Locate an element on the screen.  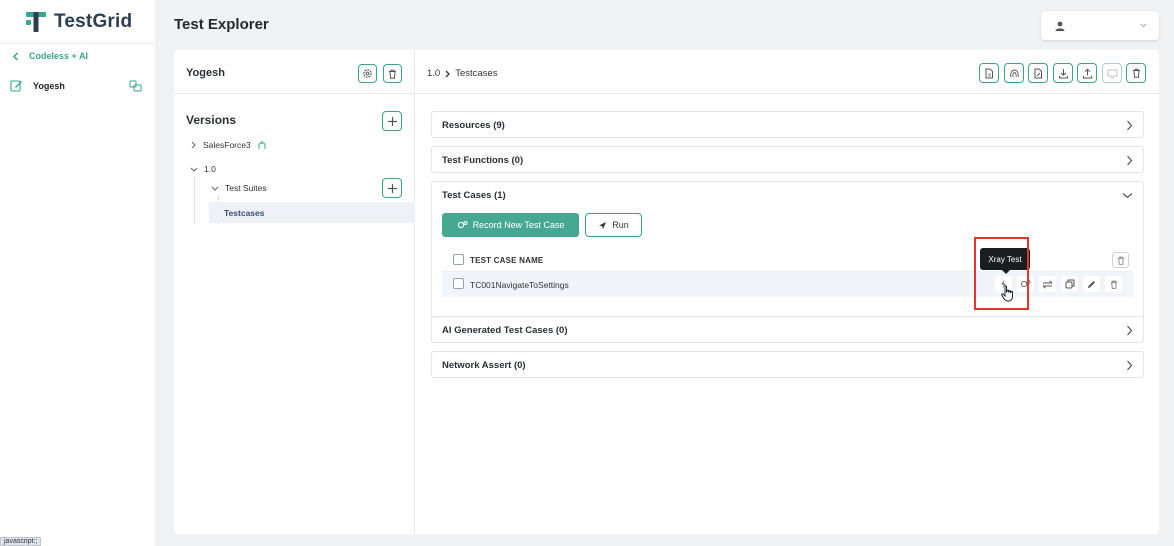
toolbar-fingerprint-button is located at coordinates (1014, 73).